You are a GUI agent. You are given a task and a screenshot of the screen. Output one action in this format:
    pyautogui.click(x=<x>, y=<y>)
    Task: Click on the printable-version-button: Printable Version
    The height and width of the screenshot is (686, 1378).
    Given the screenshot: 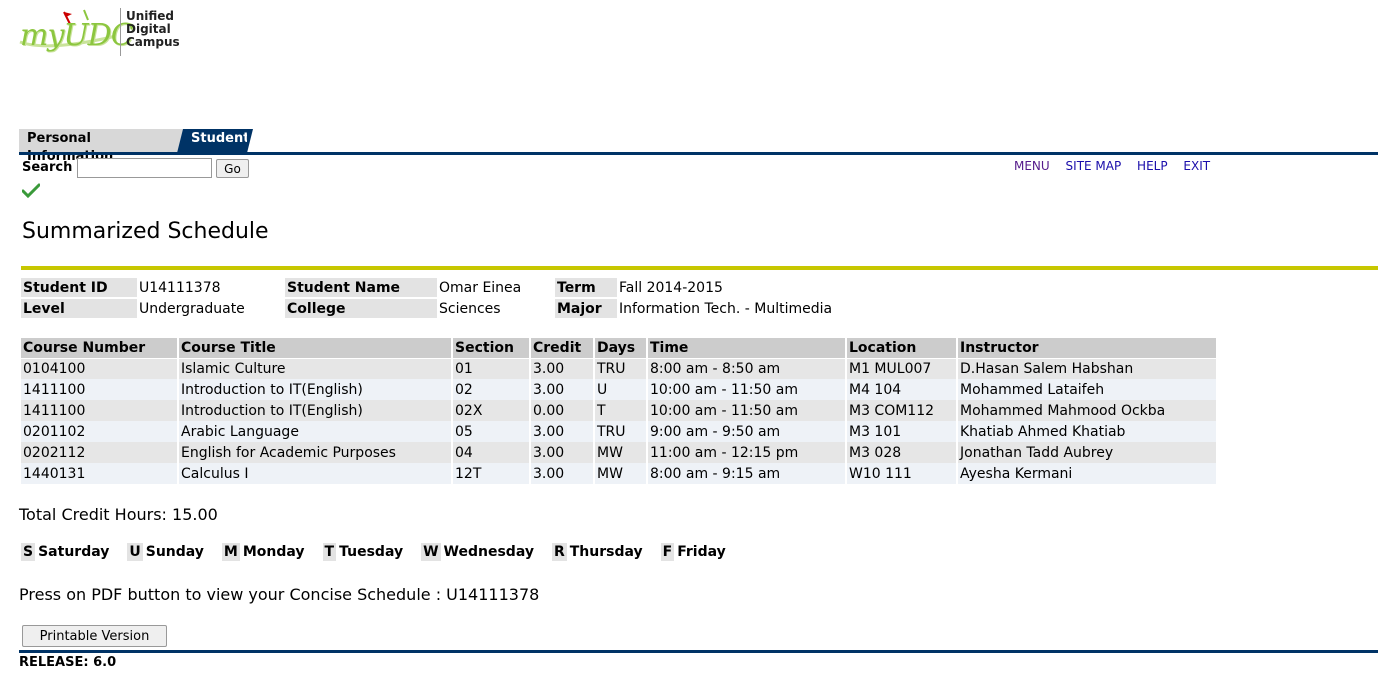 What is the action you would take?
    pyautogui.click(x=94, y=636)
    